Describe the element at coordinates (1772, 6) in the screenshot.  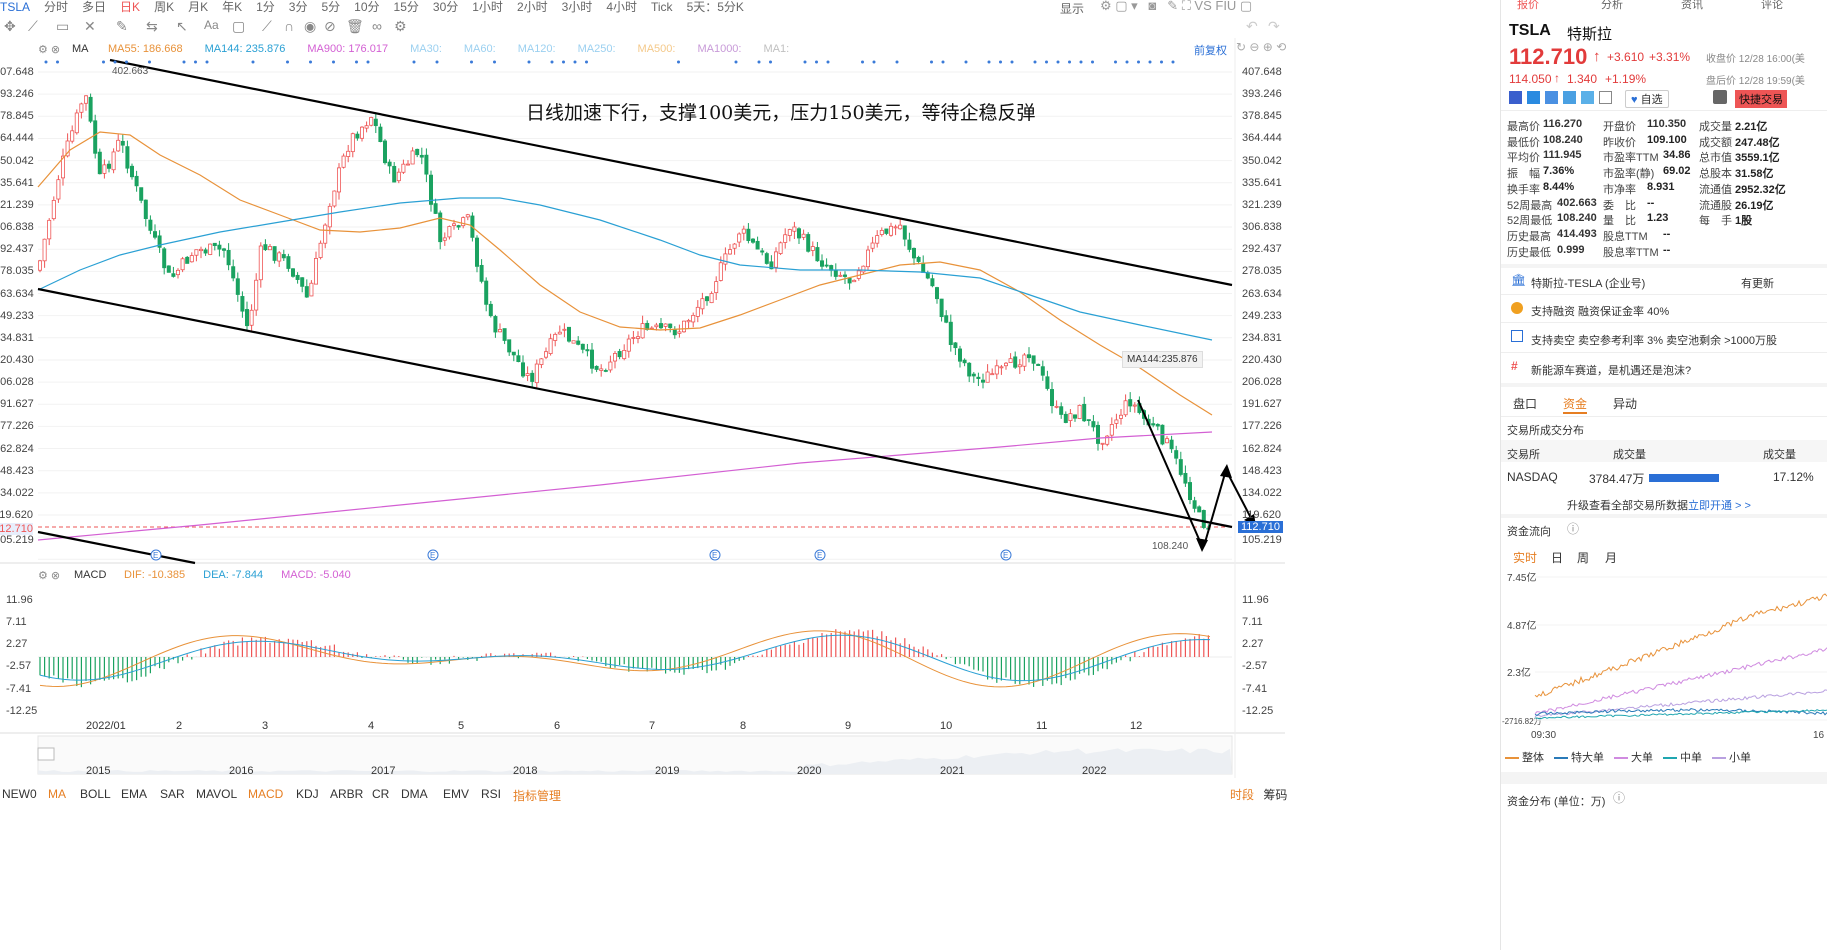
I see `tab-comments: 评论` at that location.